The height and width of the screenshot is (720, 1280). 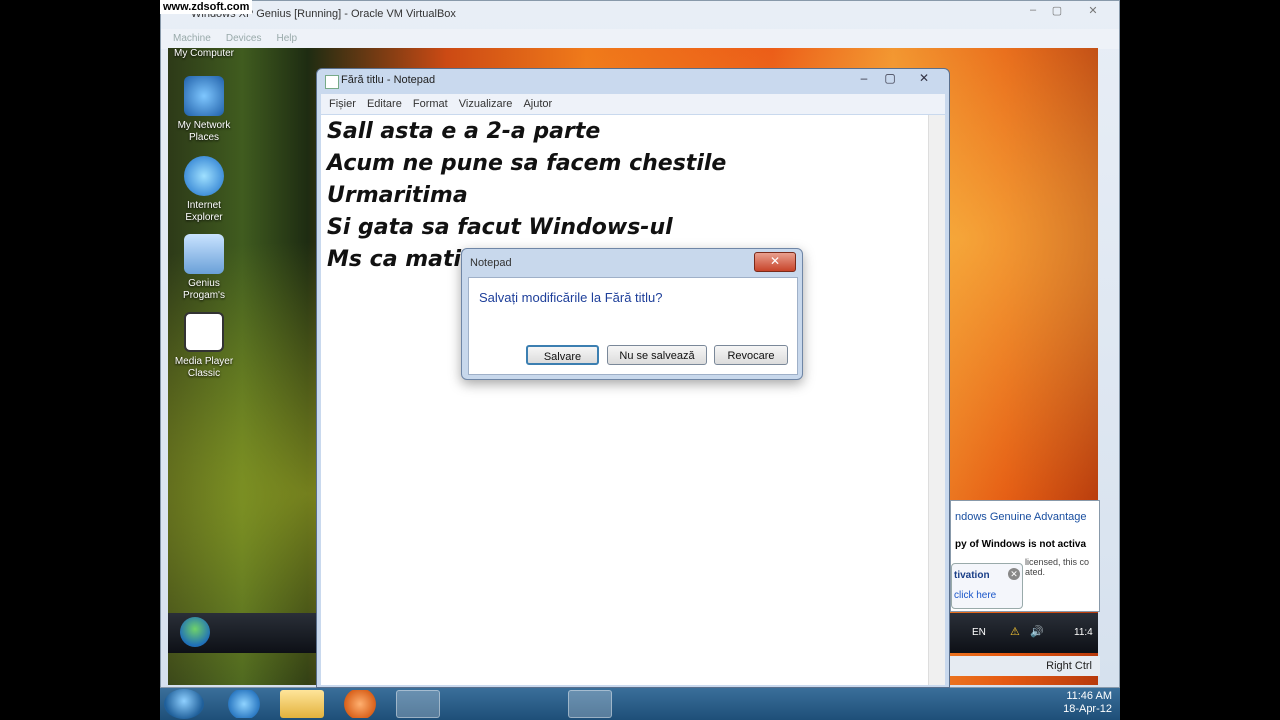 What do you see at coordinates (1057, 567) in the screenshot?
I see `wga-text: licensed, this co ated.` at bounding box center [1057, 567].